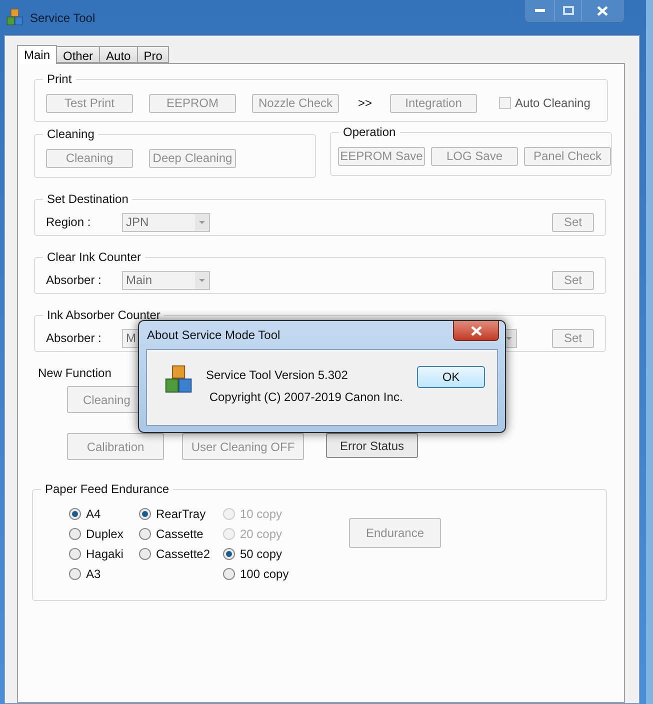 The height and width of the screenshot is (704, 653). What do you see at coordinates (372, 445) in the screenshot?
I see `button: Error Status` at bounding box center [372, 445].